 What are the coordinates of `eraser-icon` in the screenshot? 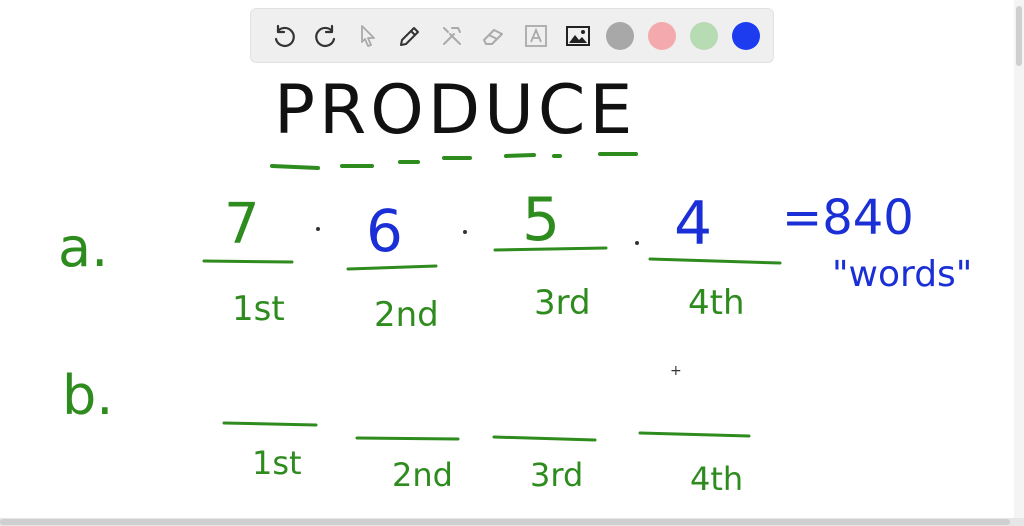 It's located at (493, 36).